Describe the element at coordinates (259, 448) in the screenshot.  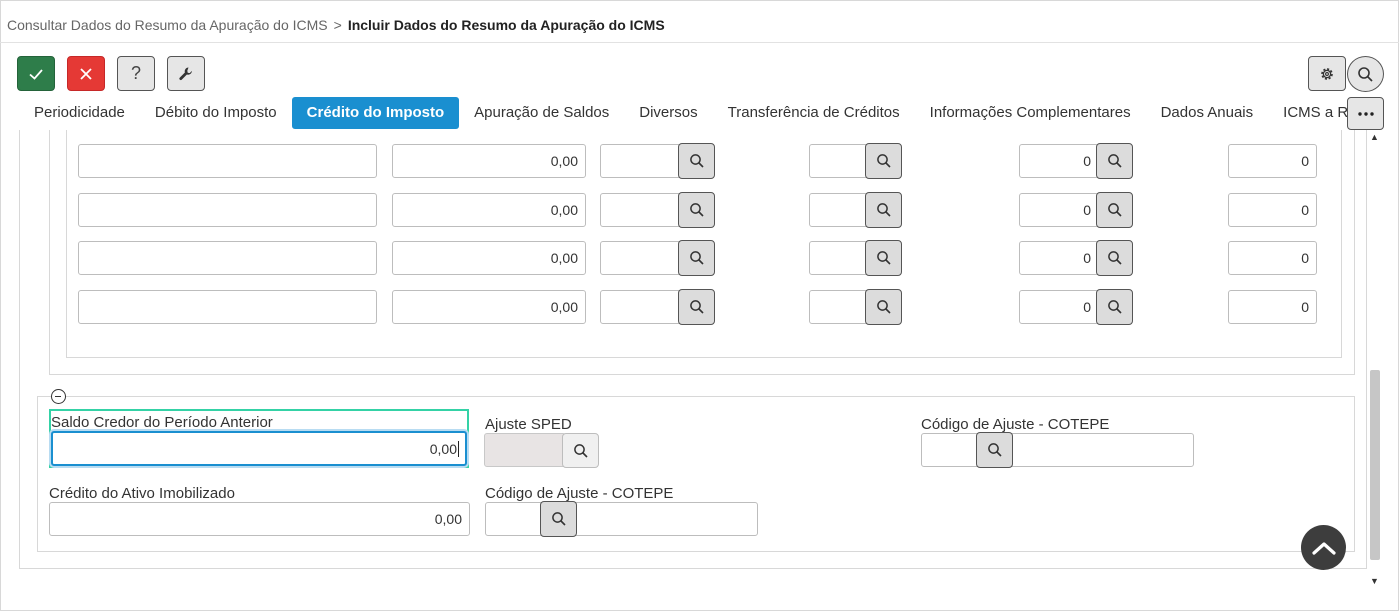
I see `saldo-credor-input: 0,00` at that location.